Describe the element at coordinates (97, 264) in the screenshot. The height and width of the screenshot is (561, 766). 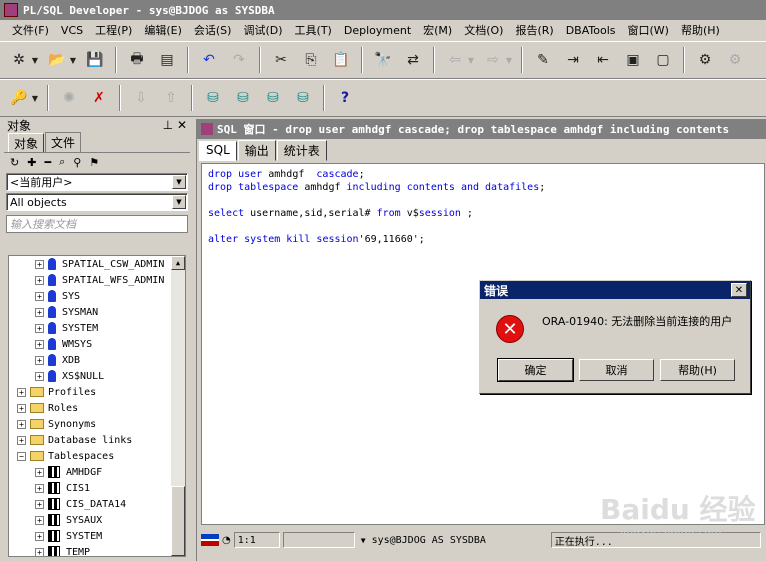
I see `tree-item: + SPATIAL_CSW_ADMIN` at that location.